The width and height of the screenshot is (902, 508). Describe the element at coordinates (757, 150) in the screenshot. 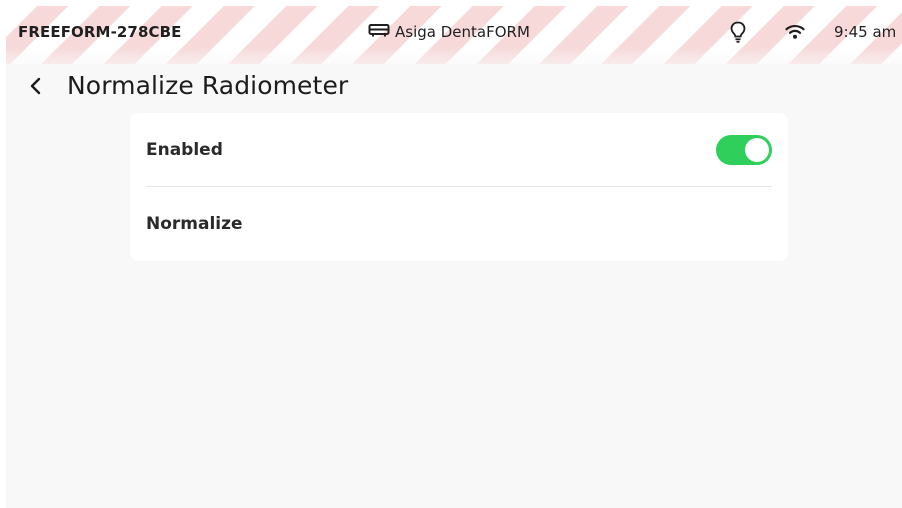

I see `toggle-knob` at that location.